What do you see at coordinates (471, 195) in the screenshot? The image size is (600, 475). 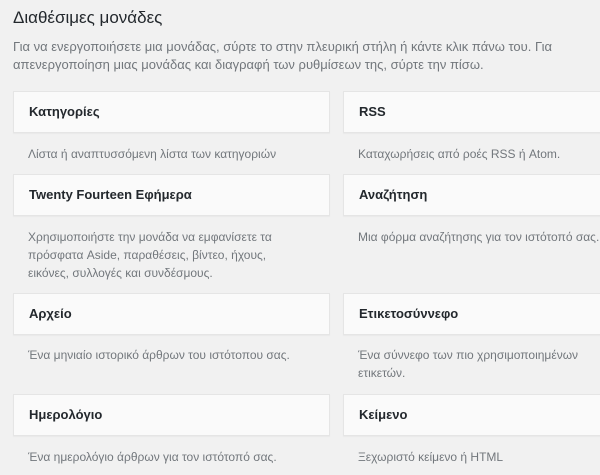 I see `widget-search: Αναζήτηση` at bounding box center [471, 195].